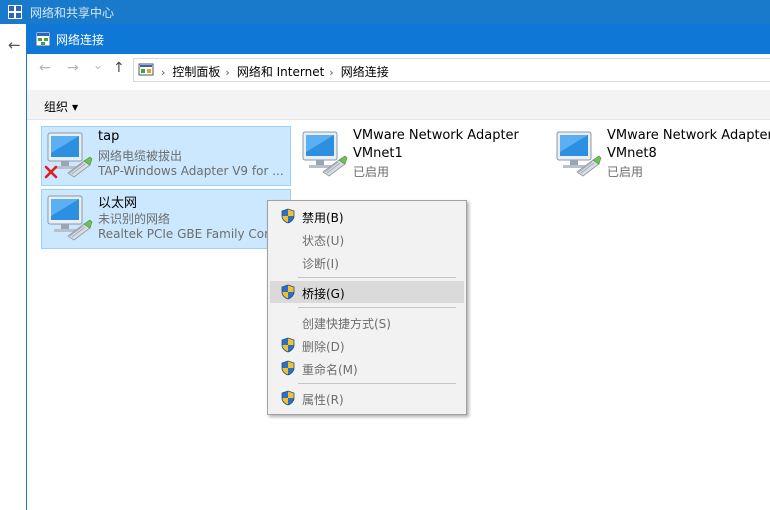 The width and height of the screenshot is (770, 510). Describe the element at coordinates (51, 172) in the screenshot. I see `disconnected-x-icon` at that location.